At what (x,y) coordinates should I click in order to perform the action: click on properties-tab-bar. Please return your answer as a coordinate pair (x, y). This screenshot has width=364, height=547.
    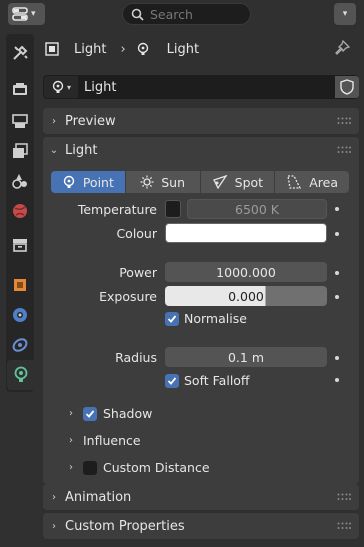
    Looking at the image, I should click on (20, 213).